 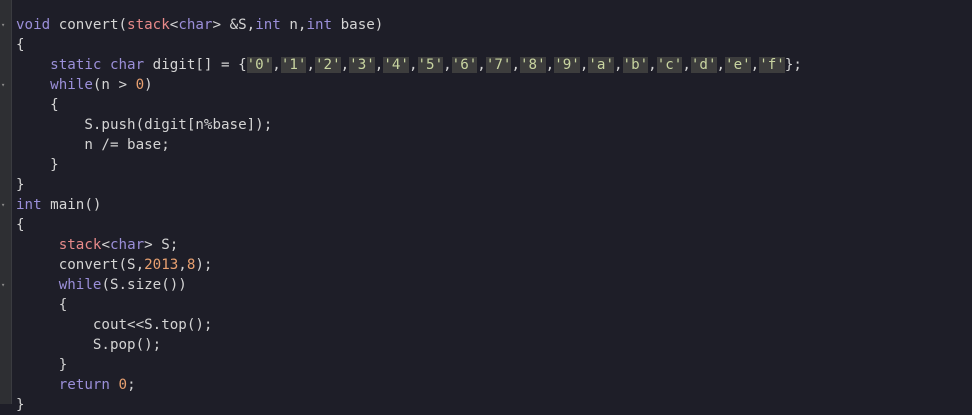 I want to click on code-token: n /= base;, so click(x=93, y=145).